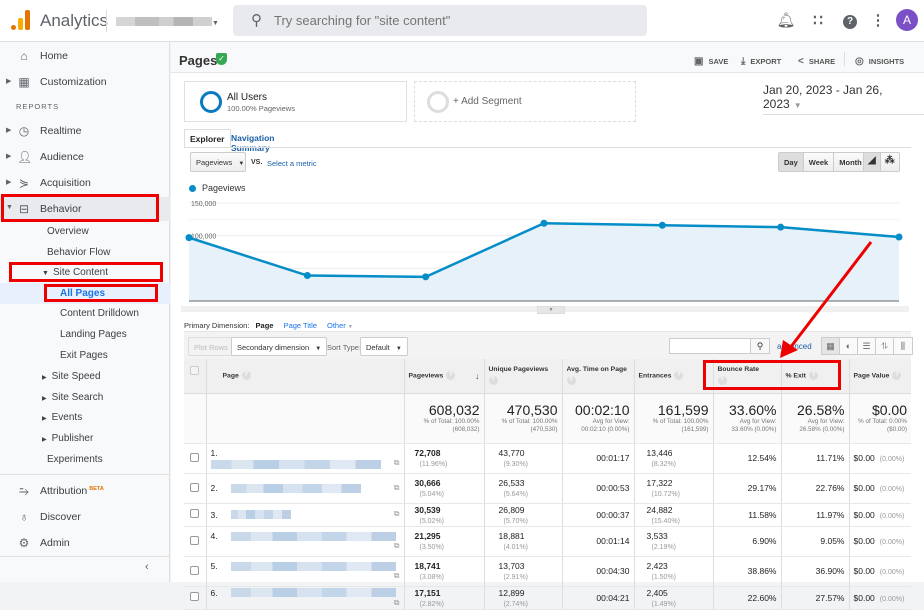  What do you see at coordinates (477, 376) in the screenshot?
I see `sort-desc-icon: ↓` at bounding box center [477, 376].